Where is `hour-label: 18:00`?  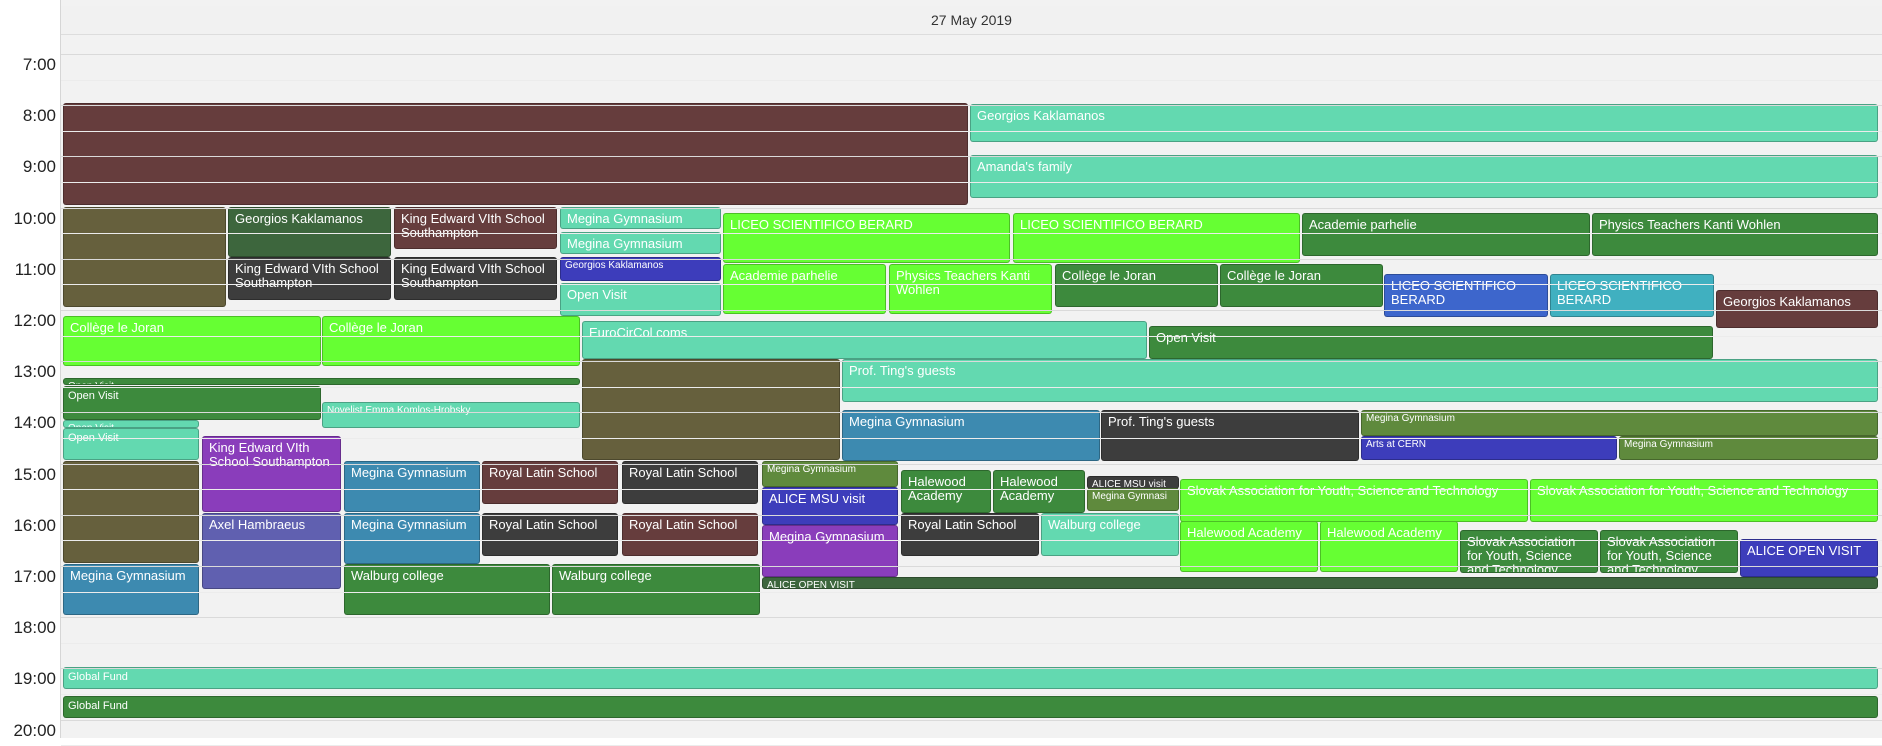
hour-label: 18:00 is located at coordinates (34, 628).